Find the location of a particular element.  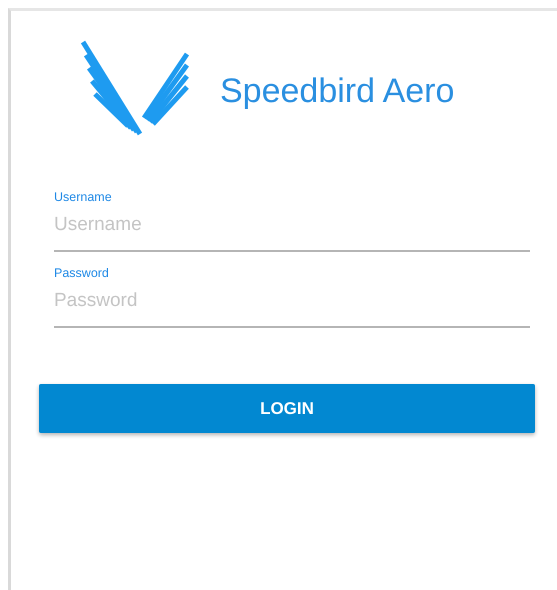

login-button: LOGIN is located at coordinates (287, 408).